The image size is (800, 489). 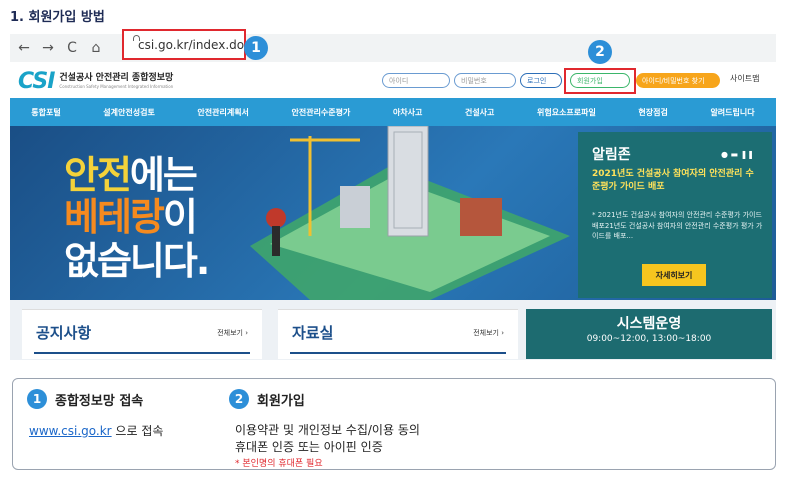 I want to click on carousel-controls: ● ▬ ❚❚, so click(x=737, y=154).